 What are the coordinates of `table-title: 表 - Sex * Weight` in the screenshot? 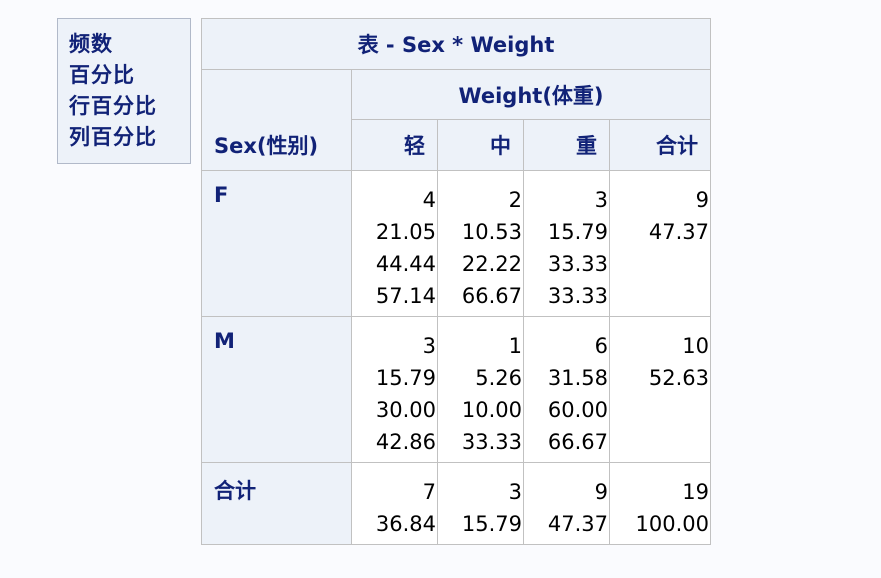 It's located at (456, 44).